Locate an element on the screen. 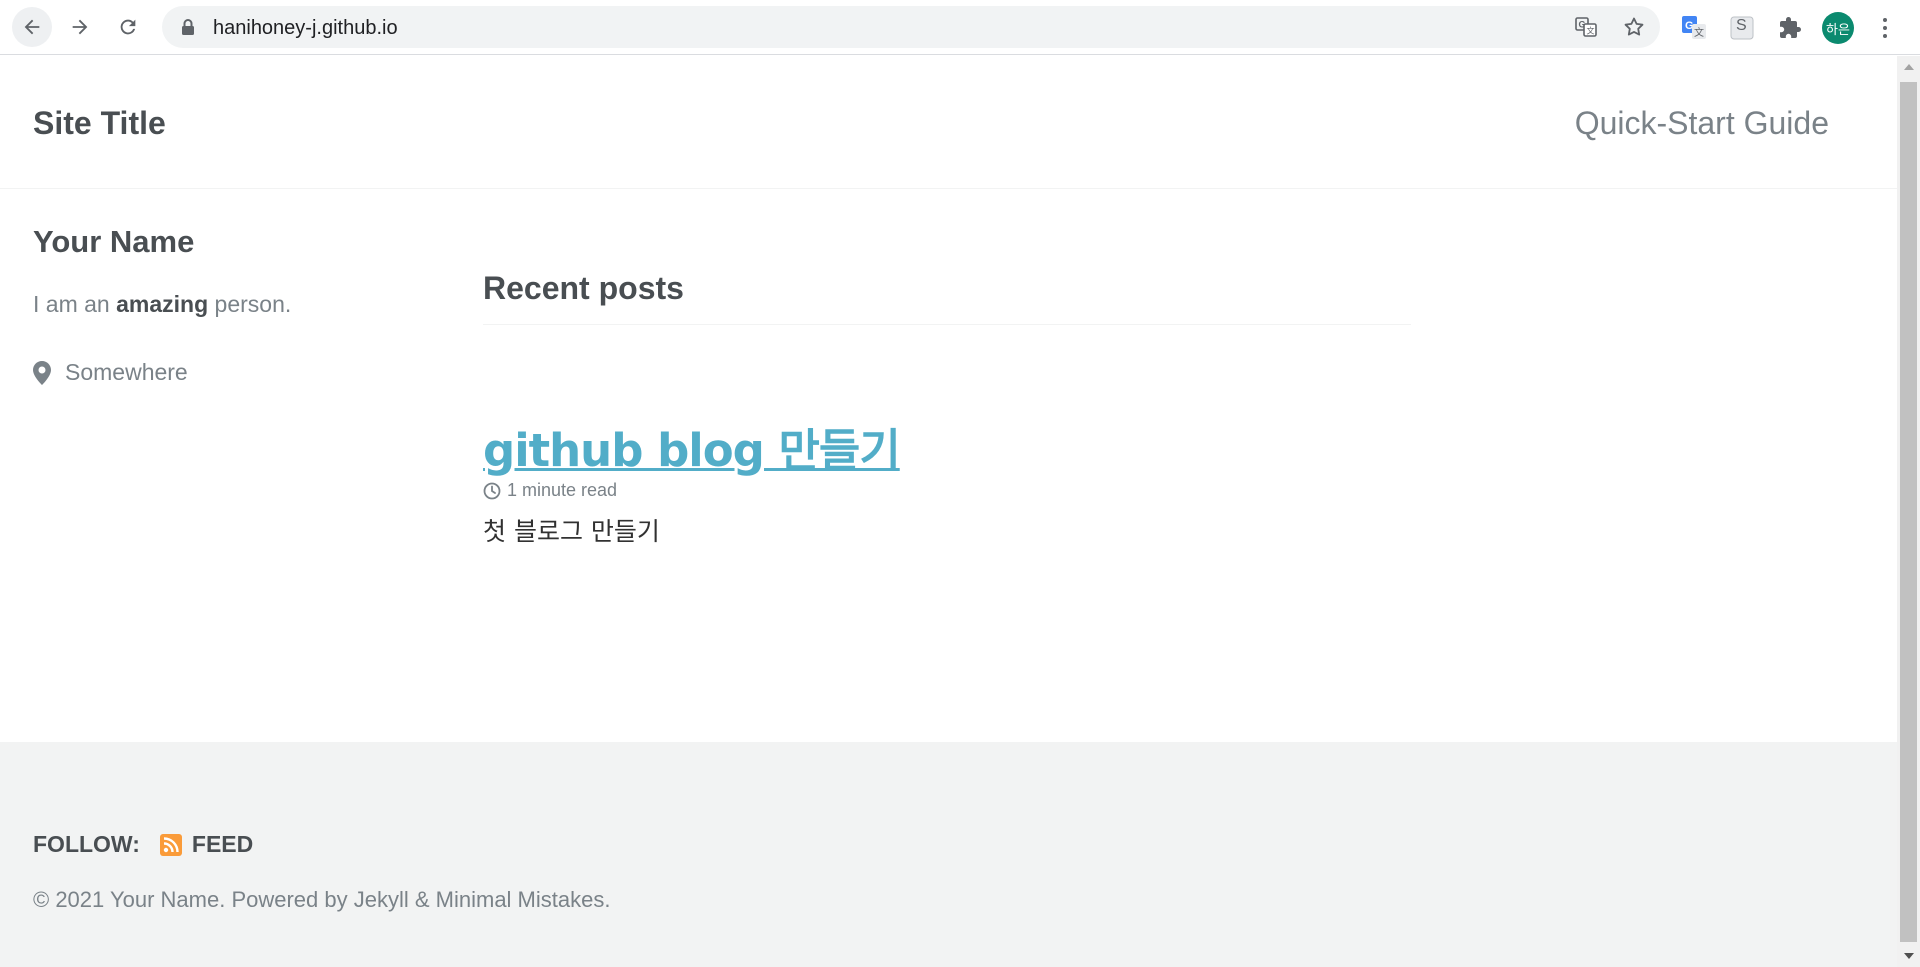 This screenshot has width=1920, height=967. back-button is located at coordinates (32, 27).